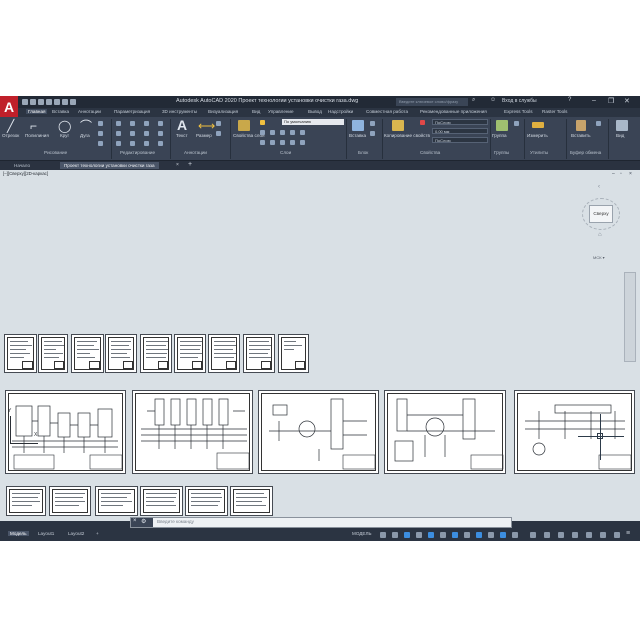 The width and height of the screenshot is (640, 640). What do you see at coordinates (64, 135) in the screenshot?
I see `circle-button: Круг` at bounding box center [64, 135].